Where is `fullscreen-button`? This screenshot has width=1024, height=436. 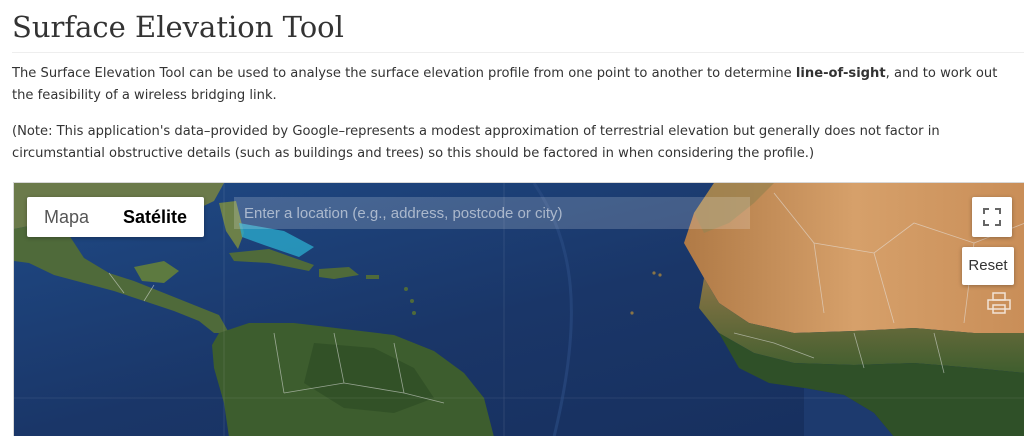
fullscreen-button is located at coordinates (992, 217).